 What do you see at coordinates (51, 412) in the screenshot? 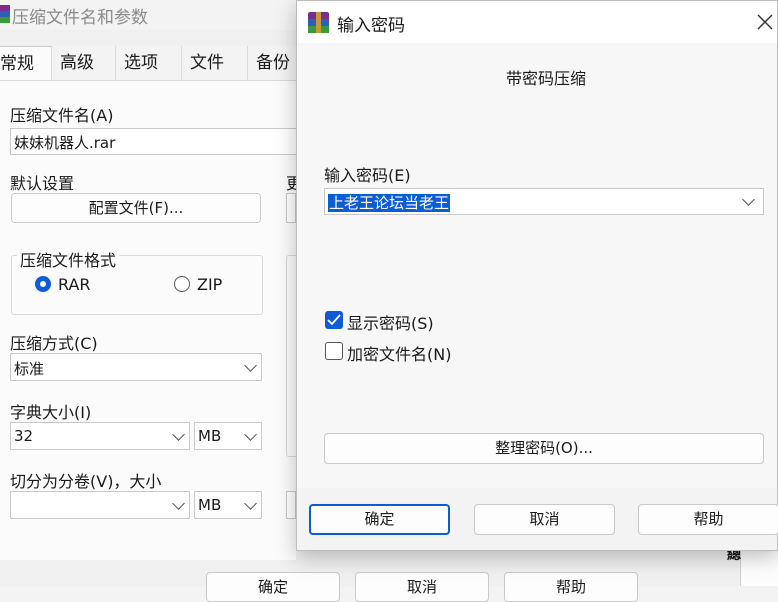
I see `dict-label: 字典大小(I)` at bounding box center [51, 412].